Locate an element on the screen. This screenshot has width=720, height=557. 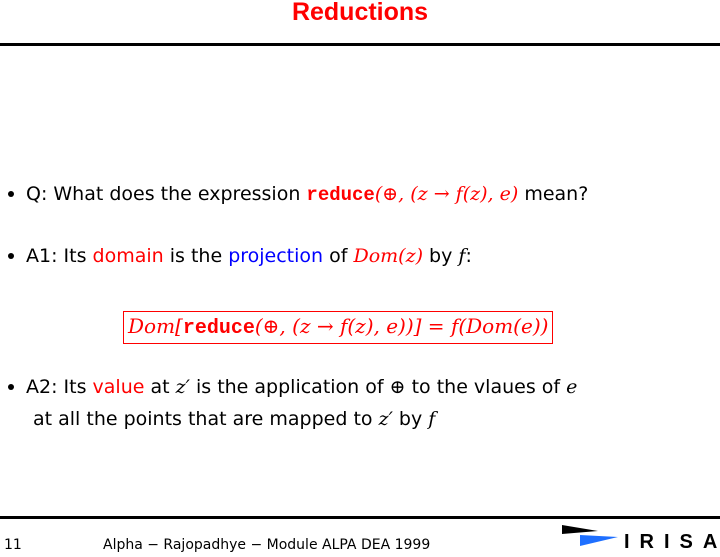
a2-text: at is located at coordinates (160, 387).